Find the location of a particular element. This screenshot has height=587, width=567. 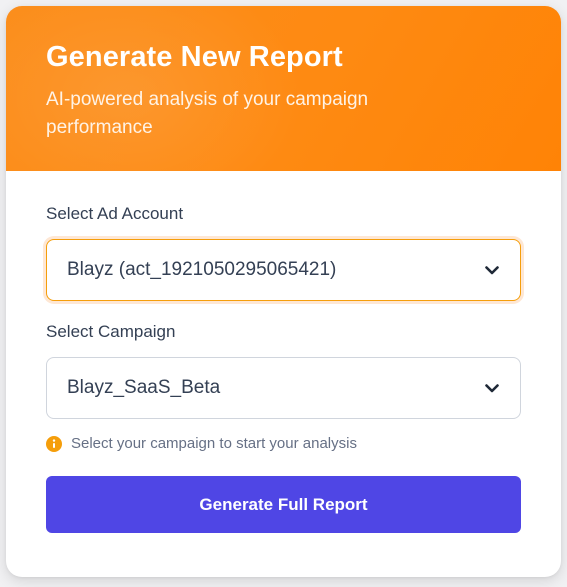

ad-account-select: Blayz (act_1921050295065421) is located at coordinates (283, 270).